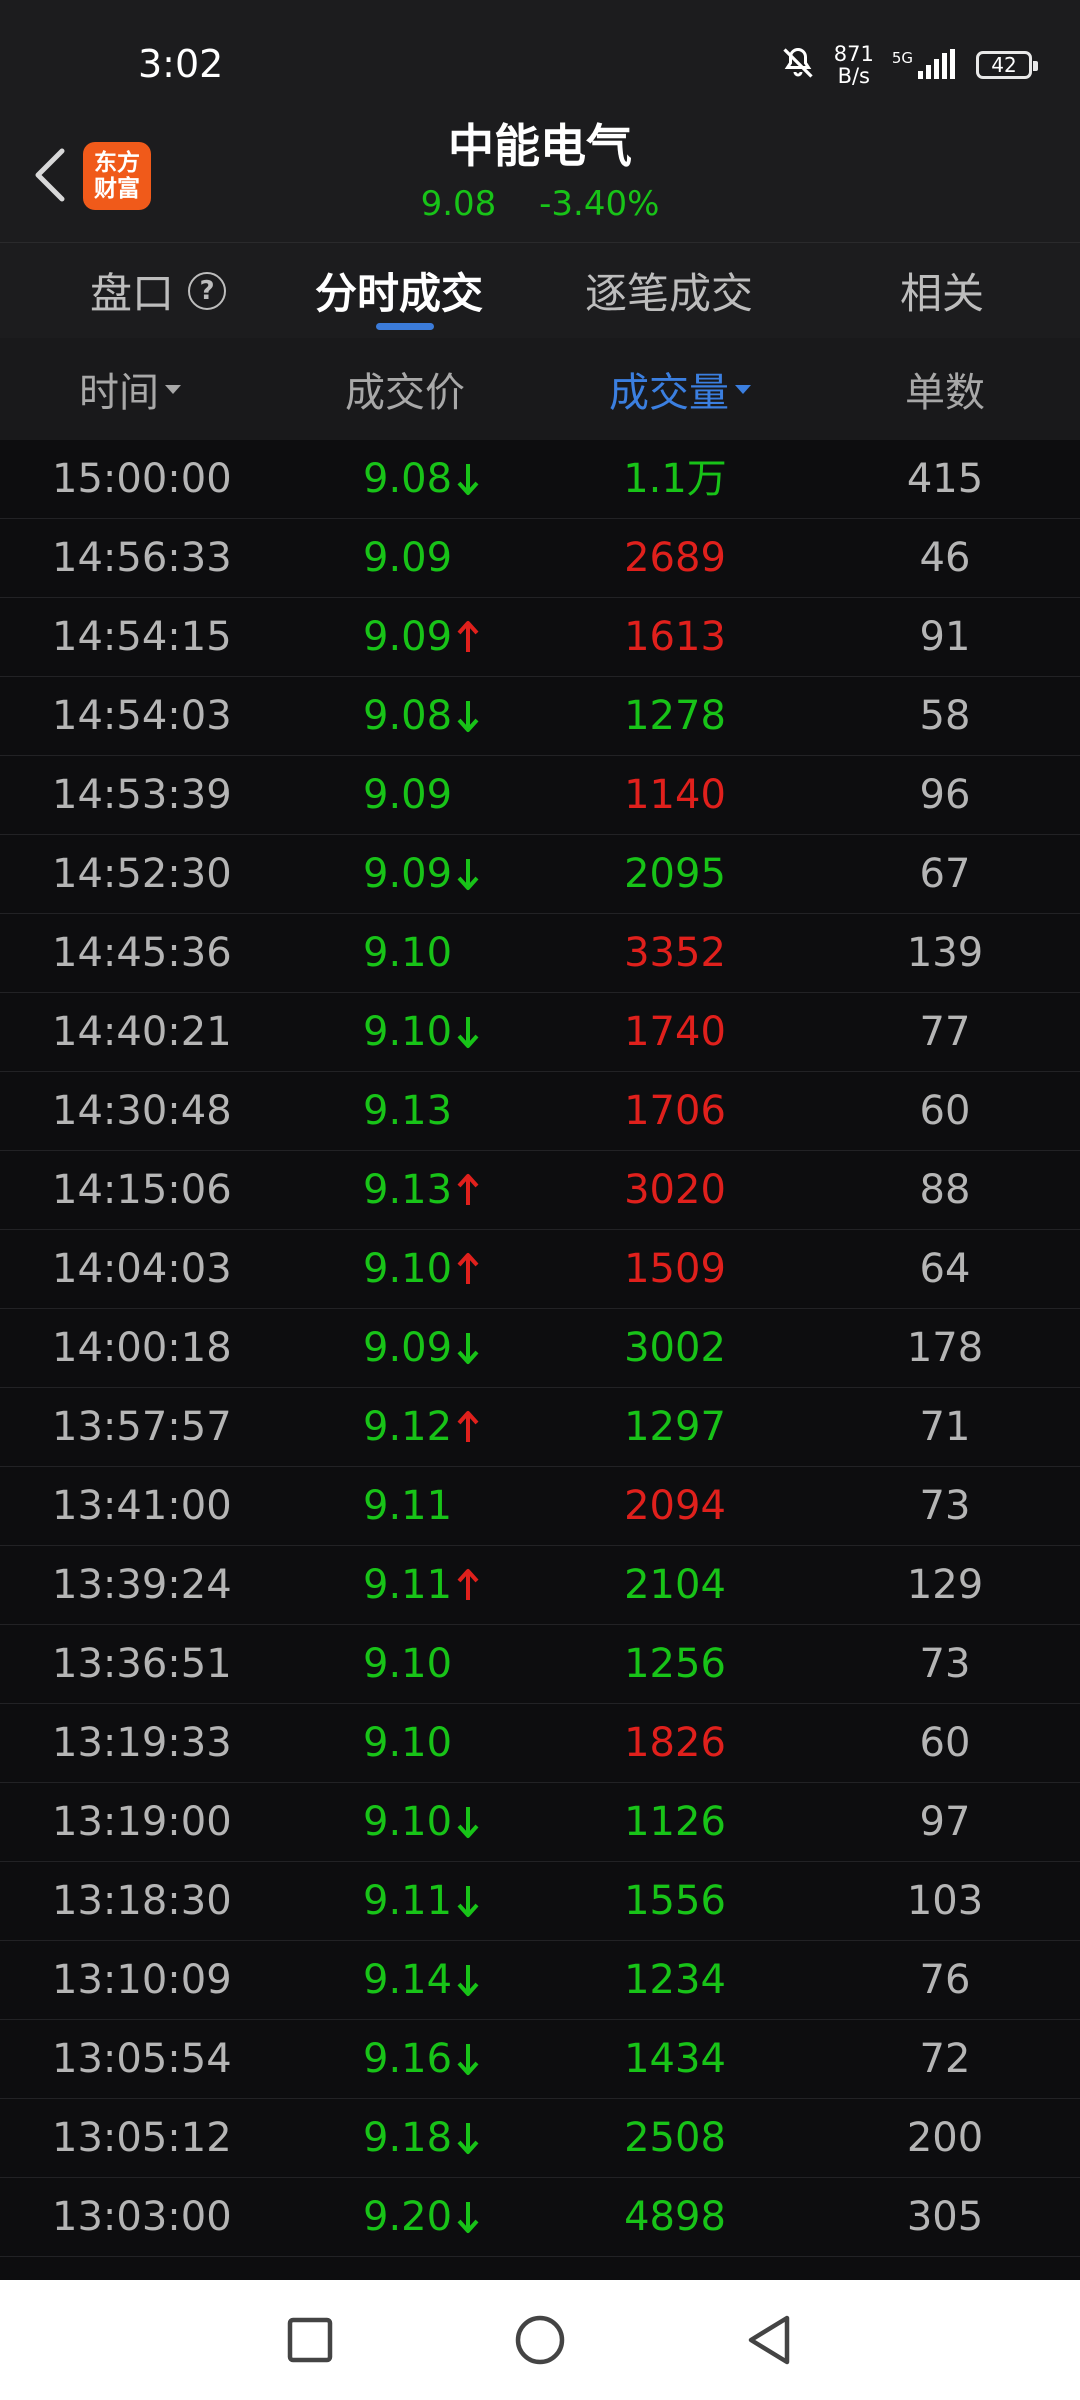 The width and height of the screenshot is (1080, 2400). I want to click on trade-volume: 1556, so click(675, 1901).